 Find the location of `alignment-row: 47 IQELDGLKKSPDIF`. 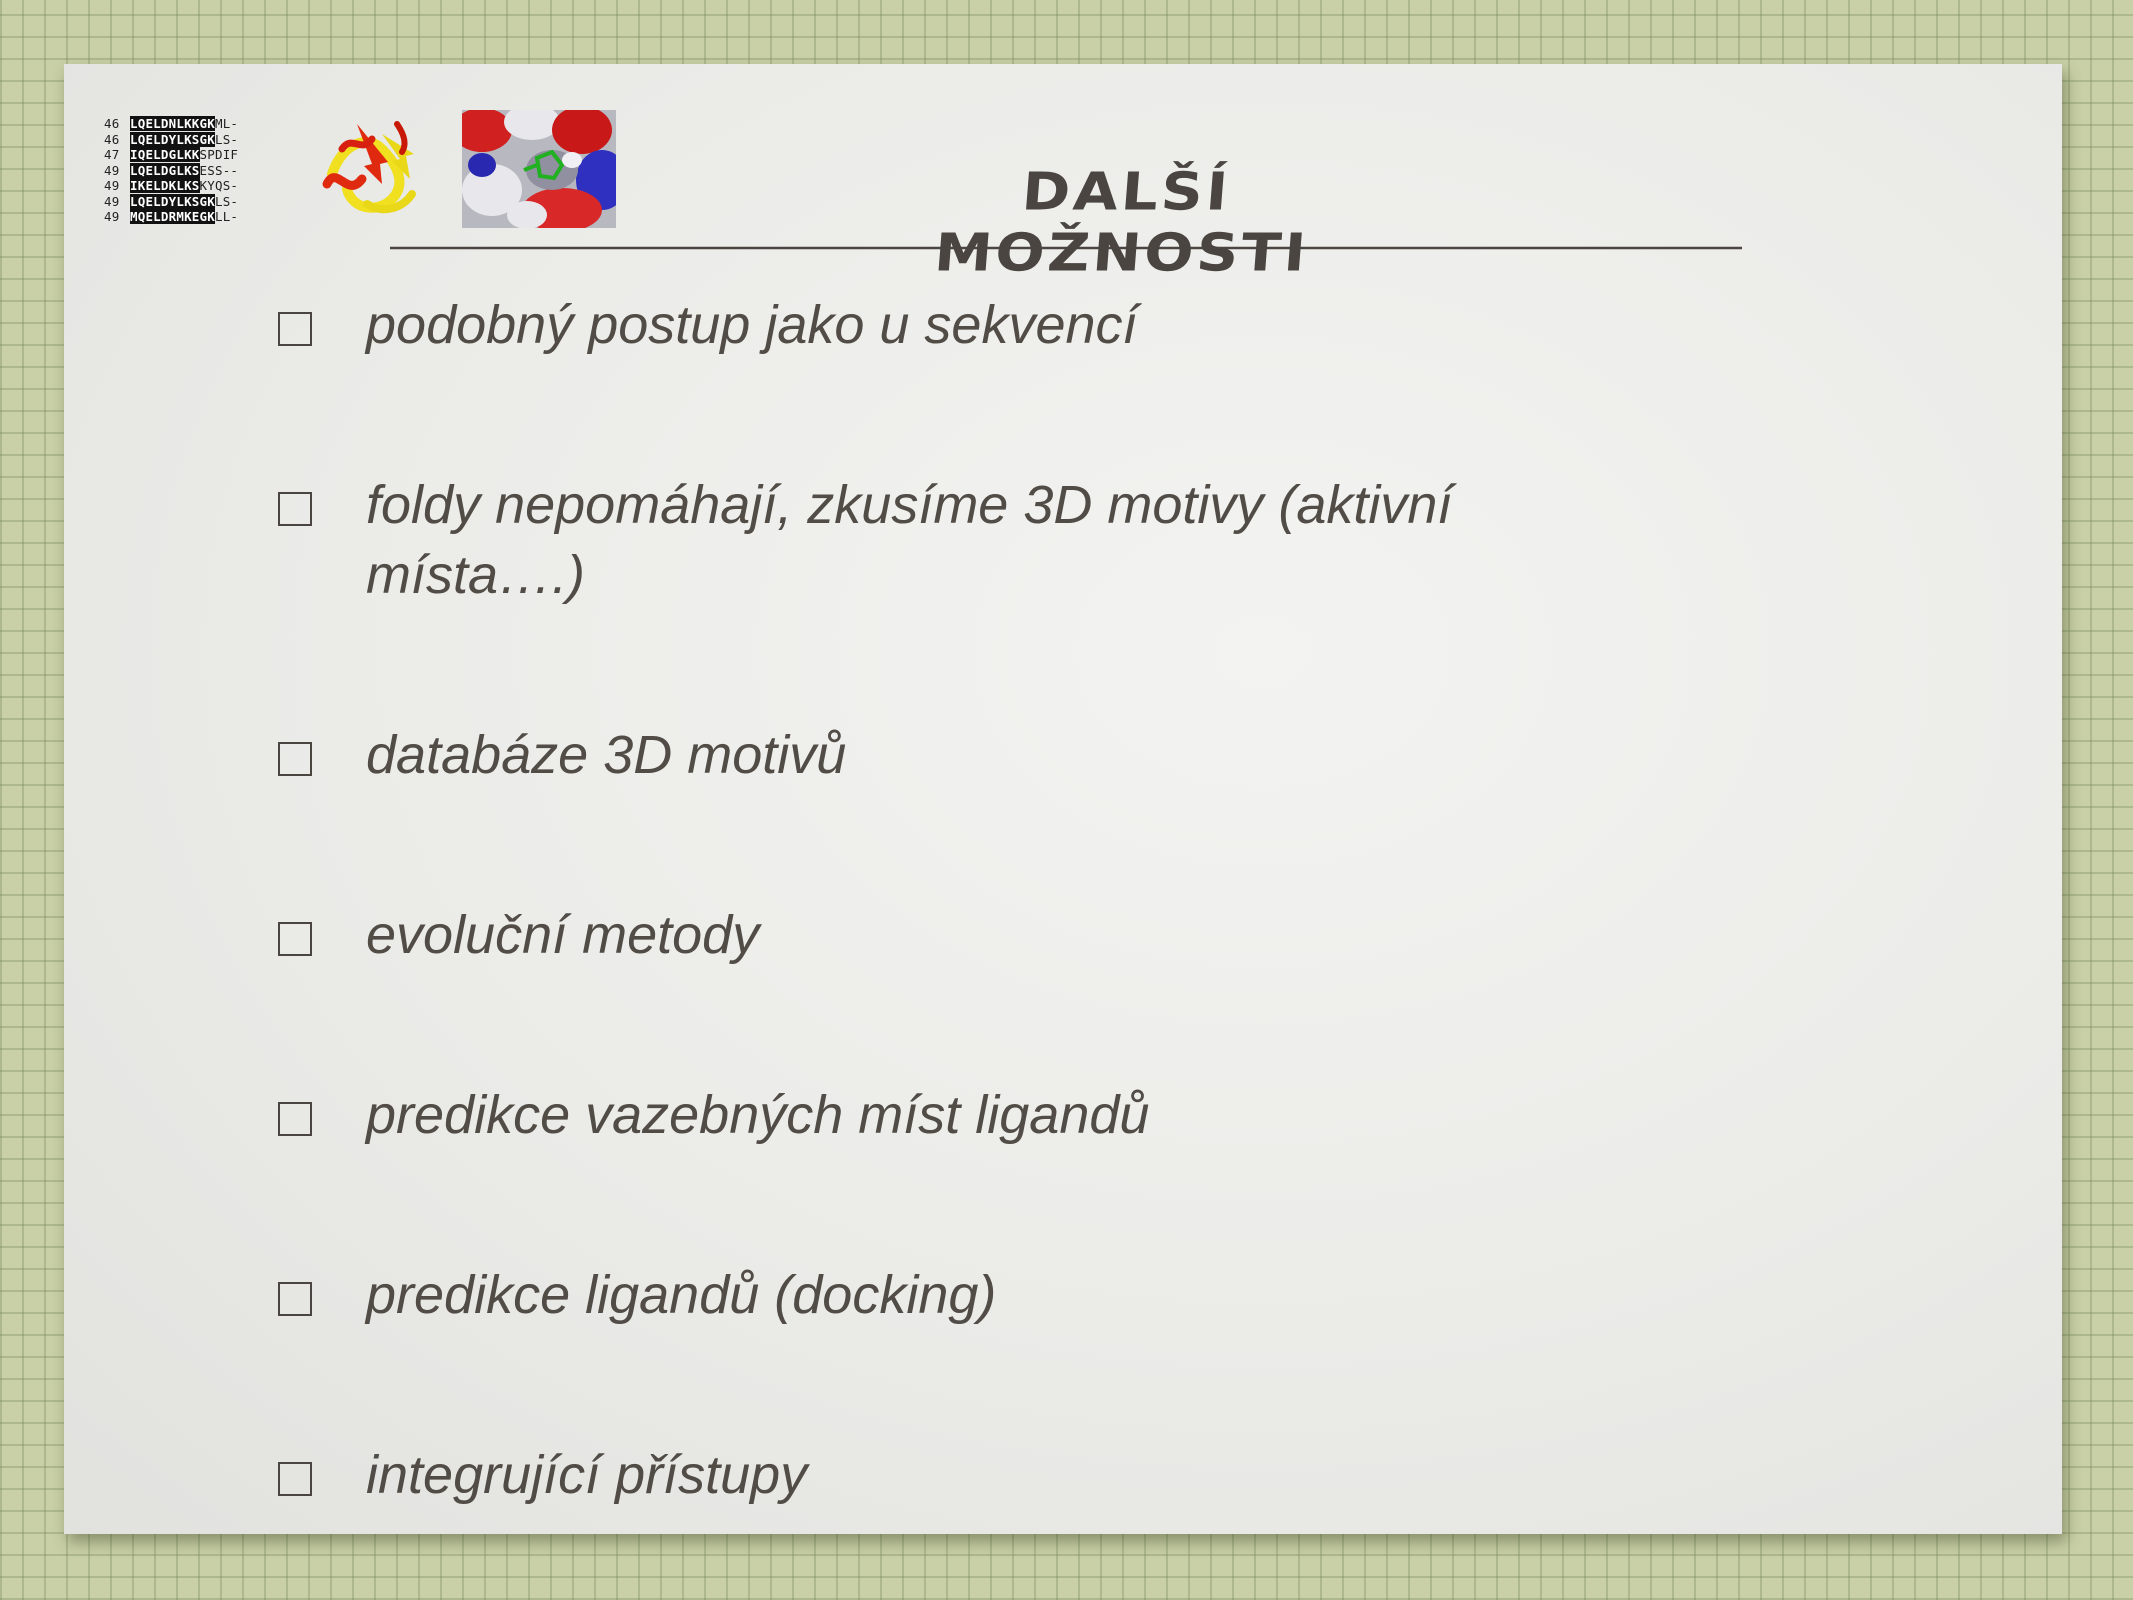

alignment-row: 47 IQELDGLKKSPDIF is located at coordinates (171, 154).